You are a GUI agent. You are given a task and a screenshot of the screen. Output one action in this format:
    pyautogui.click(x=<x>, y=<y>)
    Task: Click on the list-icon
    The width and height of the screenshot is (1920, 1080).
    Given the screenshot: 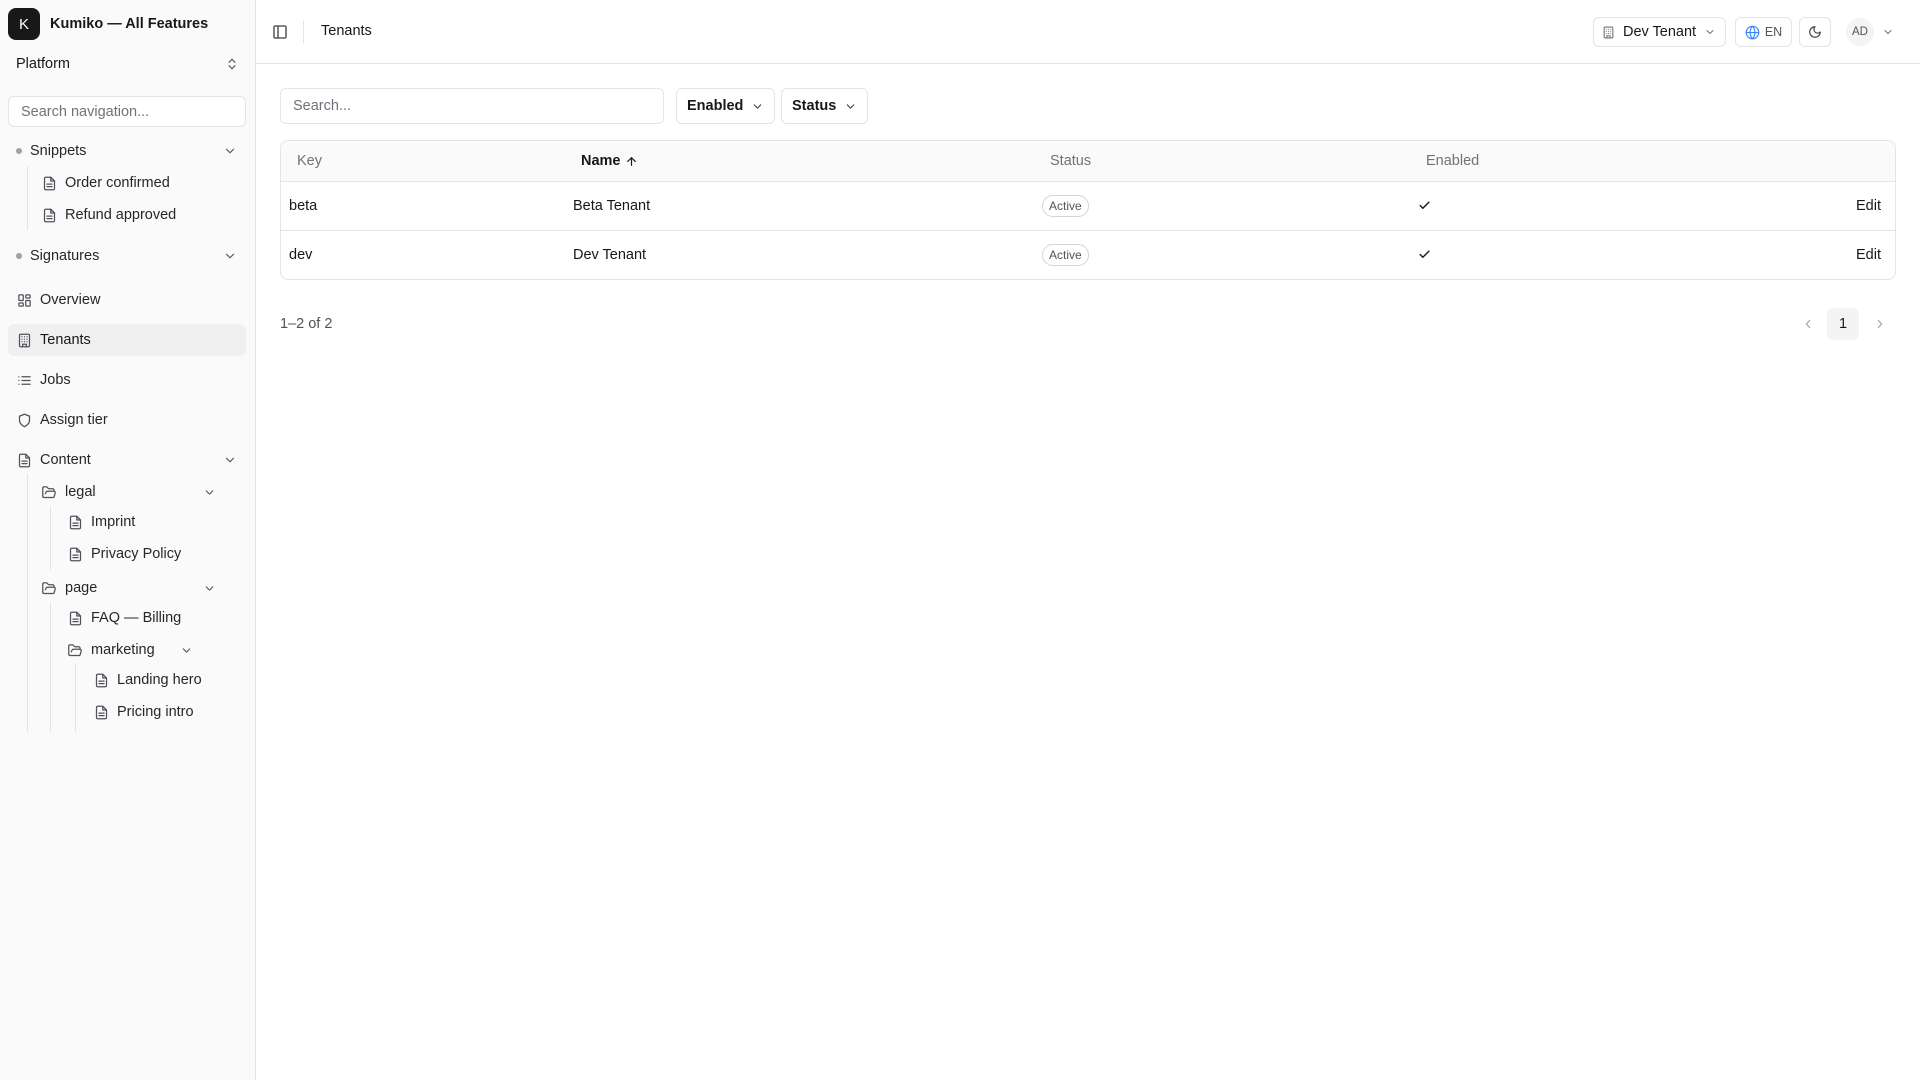 What is the action you would take?
    pyautogui.click(x=24, y=380)
    